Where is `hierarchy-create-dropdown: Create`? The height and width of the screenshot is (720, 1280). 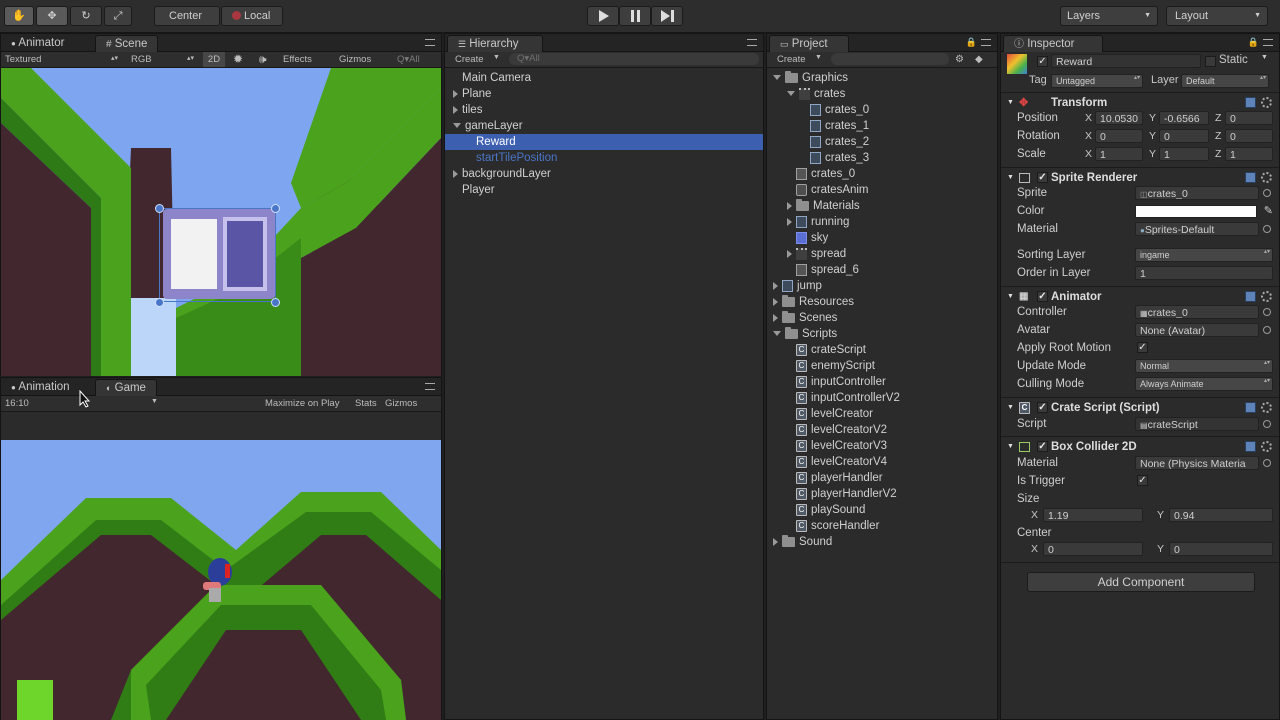
hierarchy-create-dropdown: Create is located at coordinates (469, 59).